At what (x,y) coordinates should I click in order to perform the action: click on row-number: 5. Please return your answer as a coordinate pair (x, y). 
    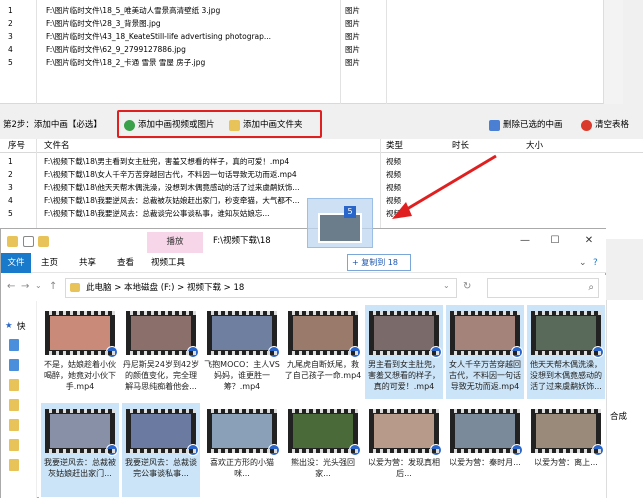
    Looking at the image, I should click on (10, 62).